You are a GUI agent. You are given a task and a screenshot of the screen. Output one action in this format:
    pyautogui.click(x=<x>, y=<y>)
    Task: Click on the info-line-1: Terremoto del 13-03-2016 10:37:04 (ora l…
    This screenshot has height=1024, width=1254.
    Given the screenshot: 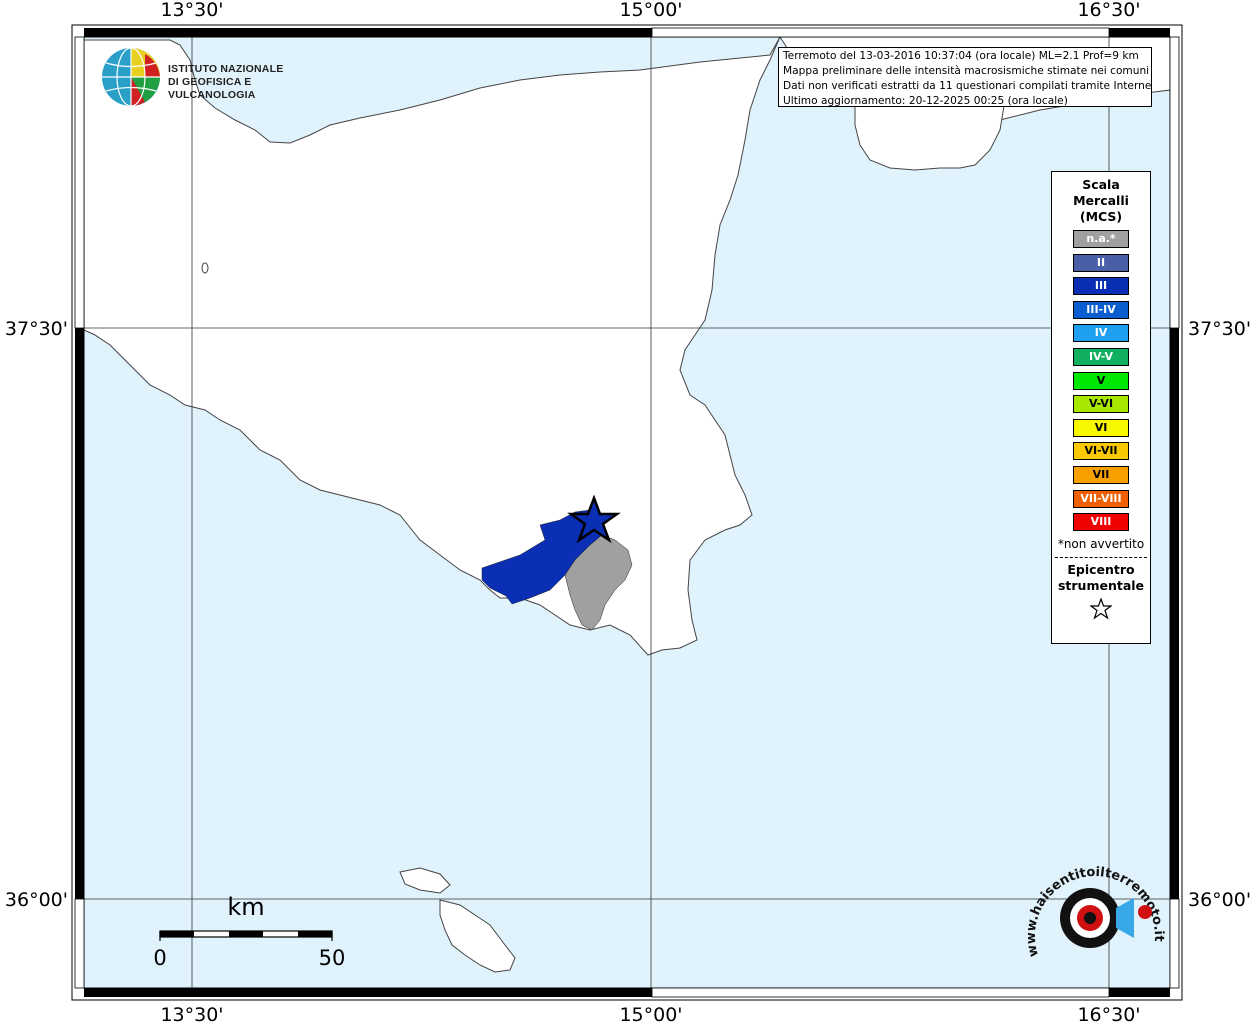 What is the action you would take?
    pyautogui.click(x=961, y=56)
    